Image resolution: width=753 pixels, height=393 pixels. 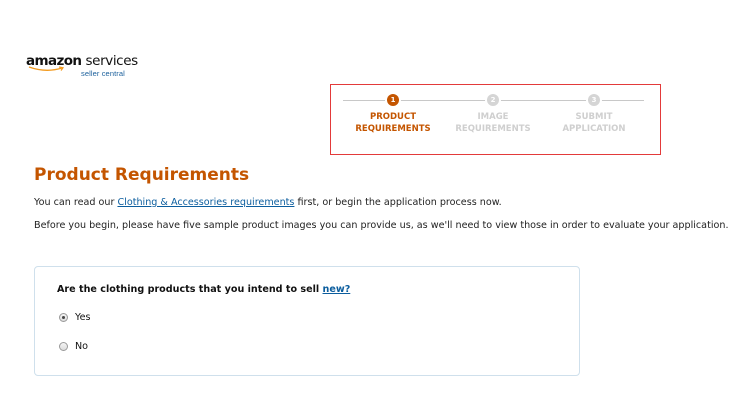 I want to click on step-1-label-line2: REQUIREMENTS, so click(x=393, y=129).